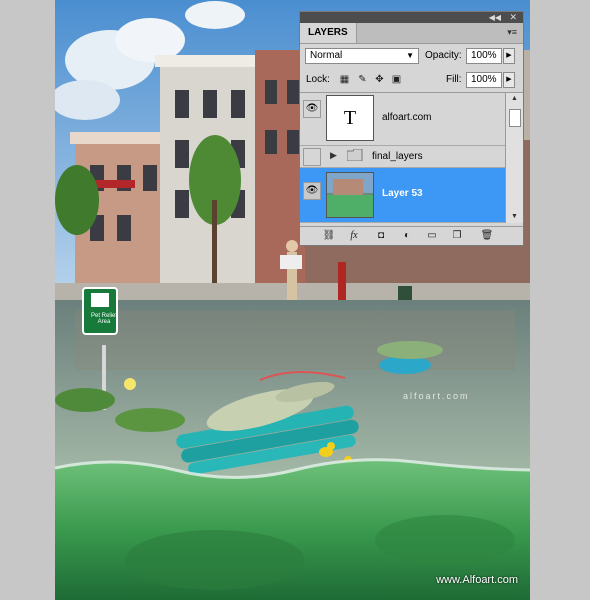 The height and width of the screenshot is (600, 590). Describe the element at coordinates (344, 79) in the screenshot. I see `lock-transparency-icon: ▦` at that location.